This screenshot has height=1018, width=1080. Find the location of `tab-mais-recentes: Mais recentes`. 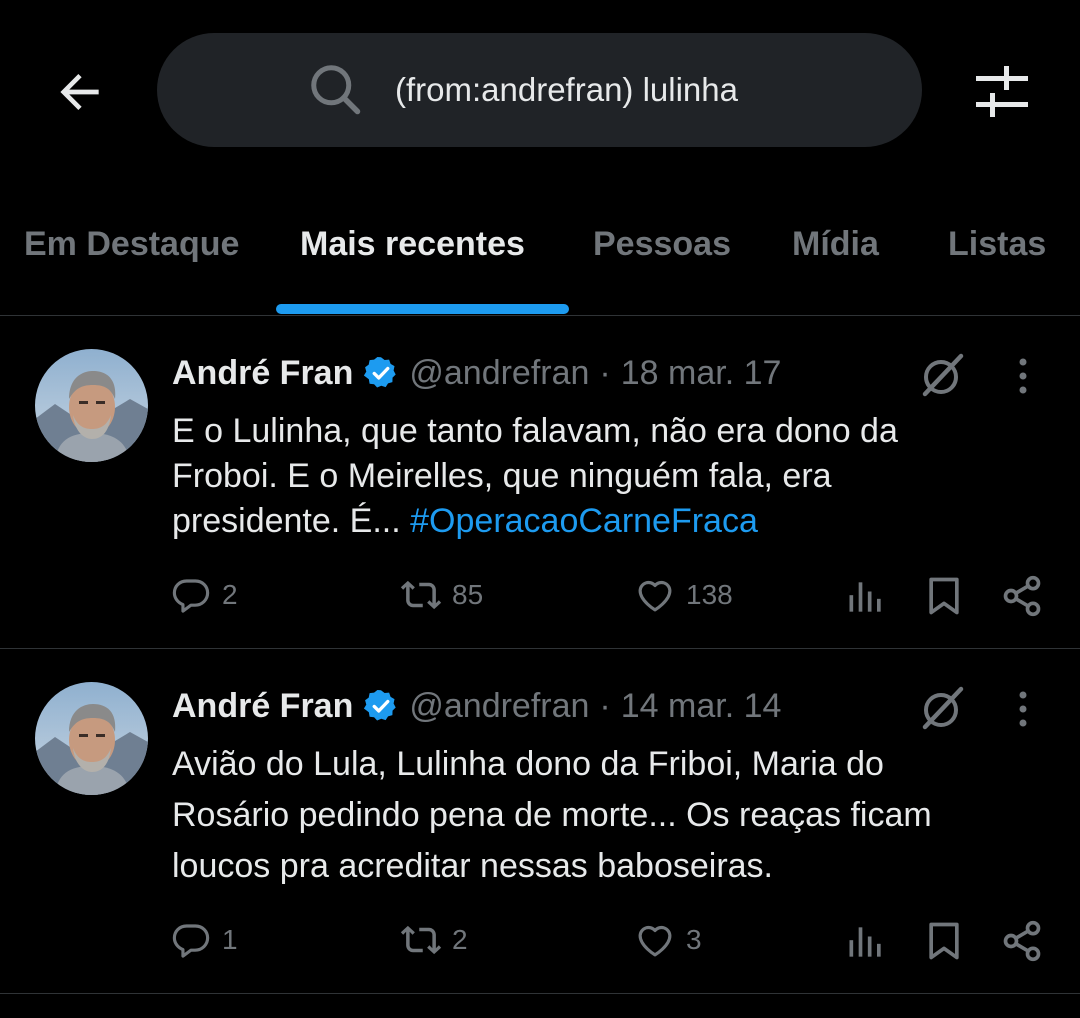

tab-mais-recentes: Mais recentes is located at coordinates (412, 244).